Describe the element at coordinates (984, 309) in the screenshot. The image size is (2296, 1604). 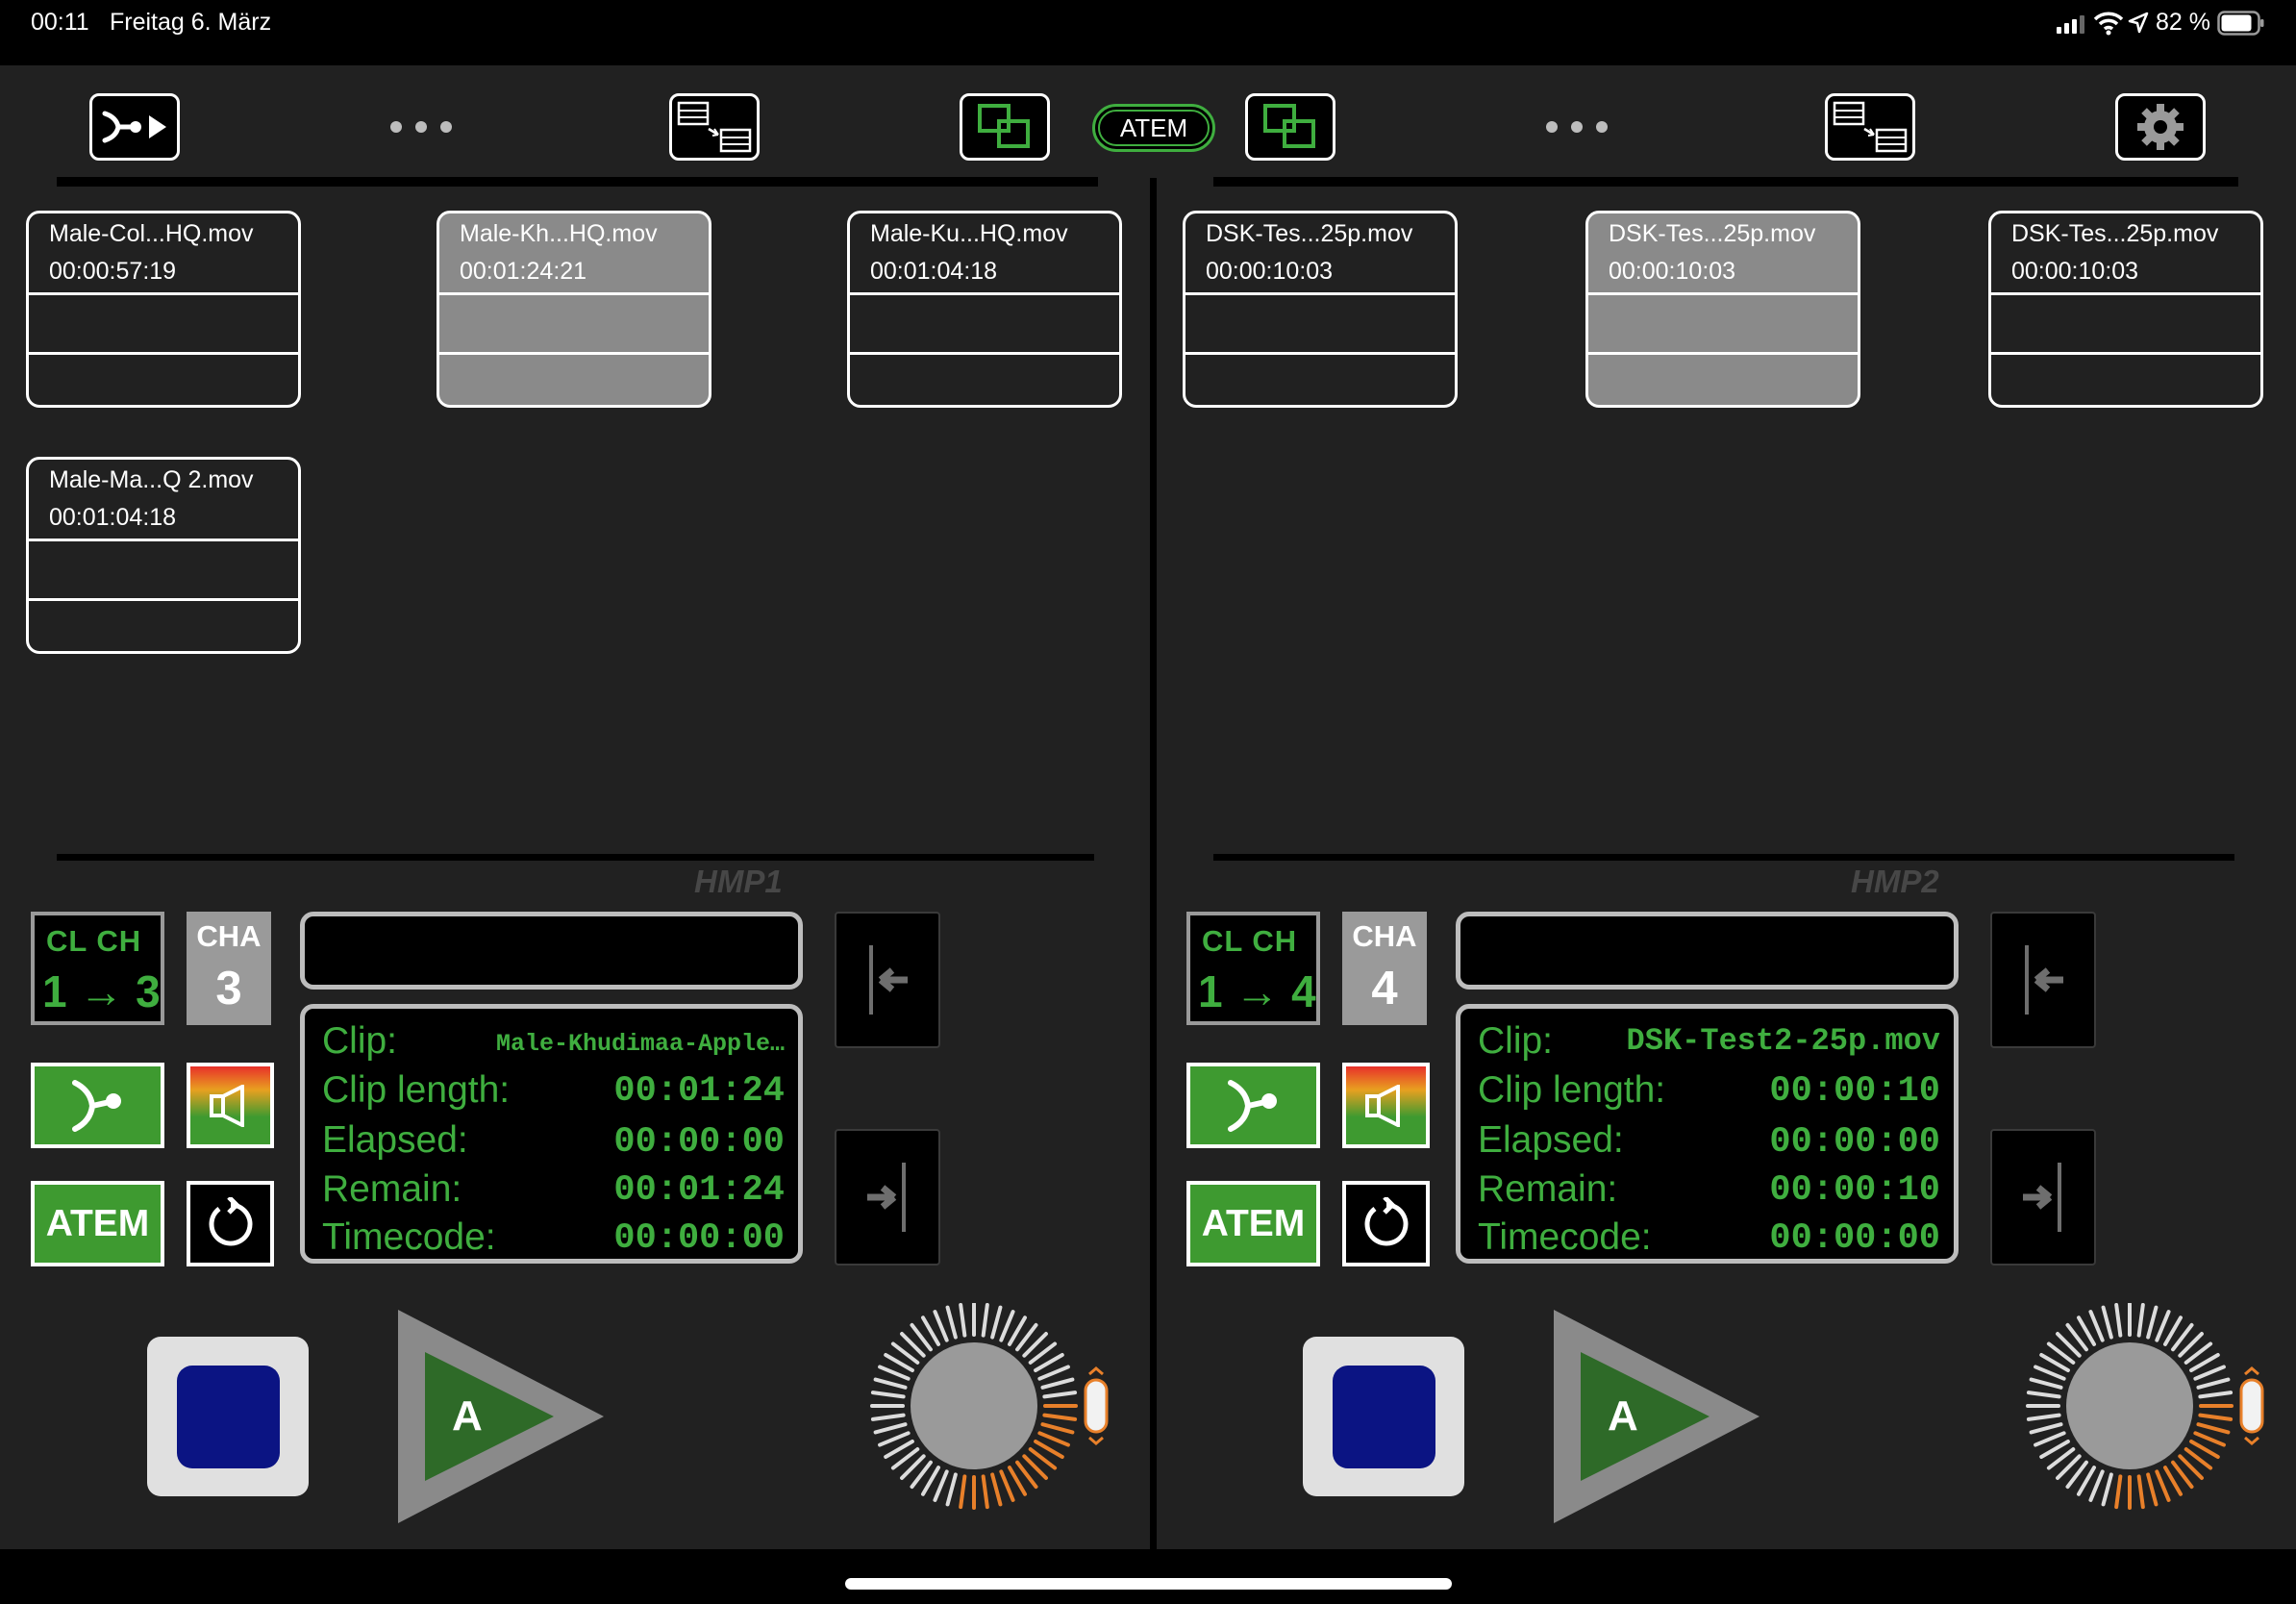
I see `clip-card: Male-Ku...HQ.mov 00:01:04:18` at that location.